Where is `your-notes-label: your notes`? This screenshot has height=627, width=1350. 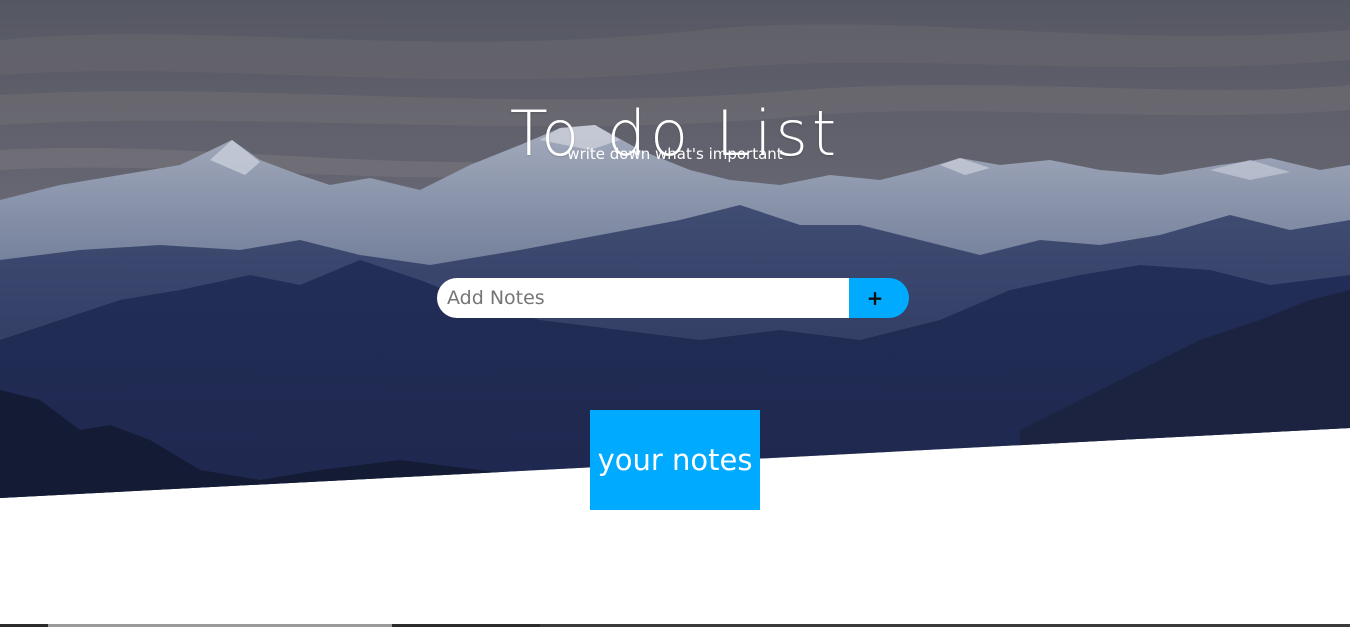 your-notes-label: your notes is located at coordinates (675, 460).